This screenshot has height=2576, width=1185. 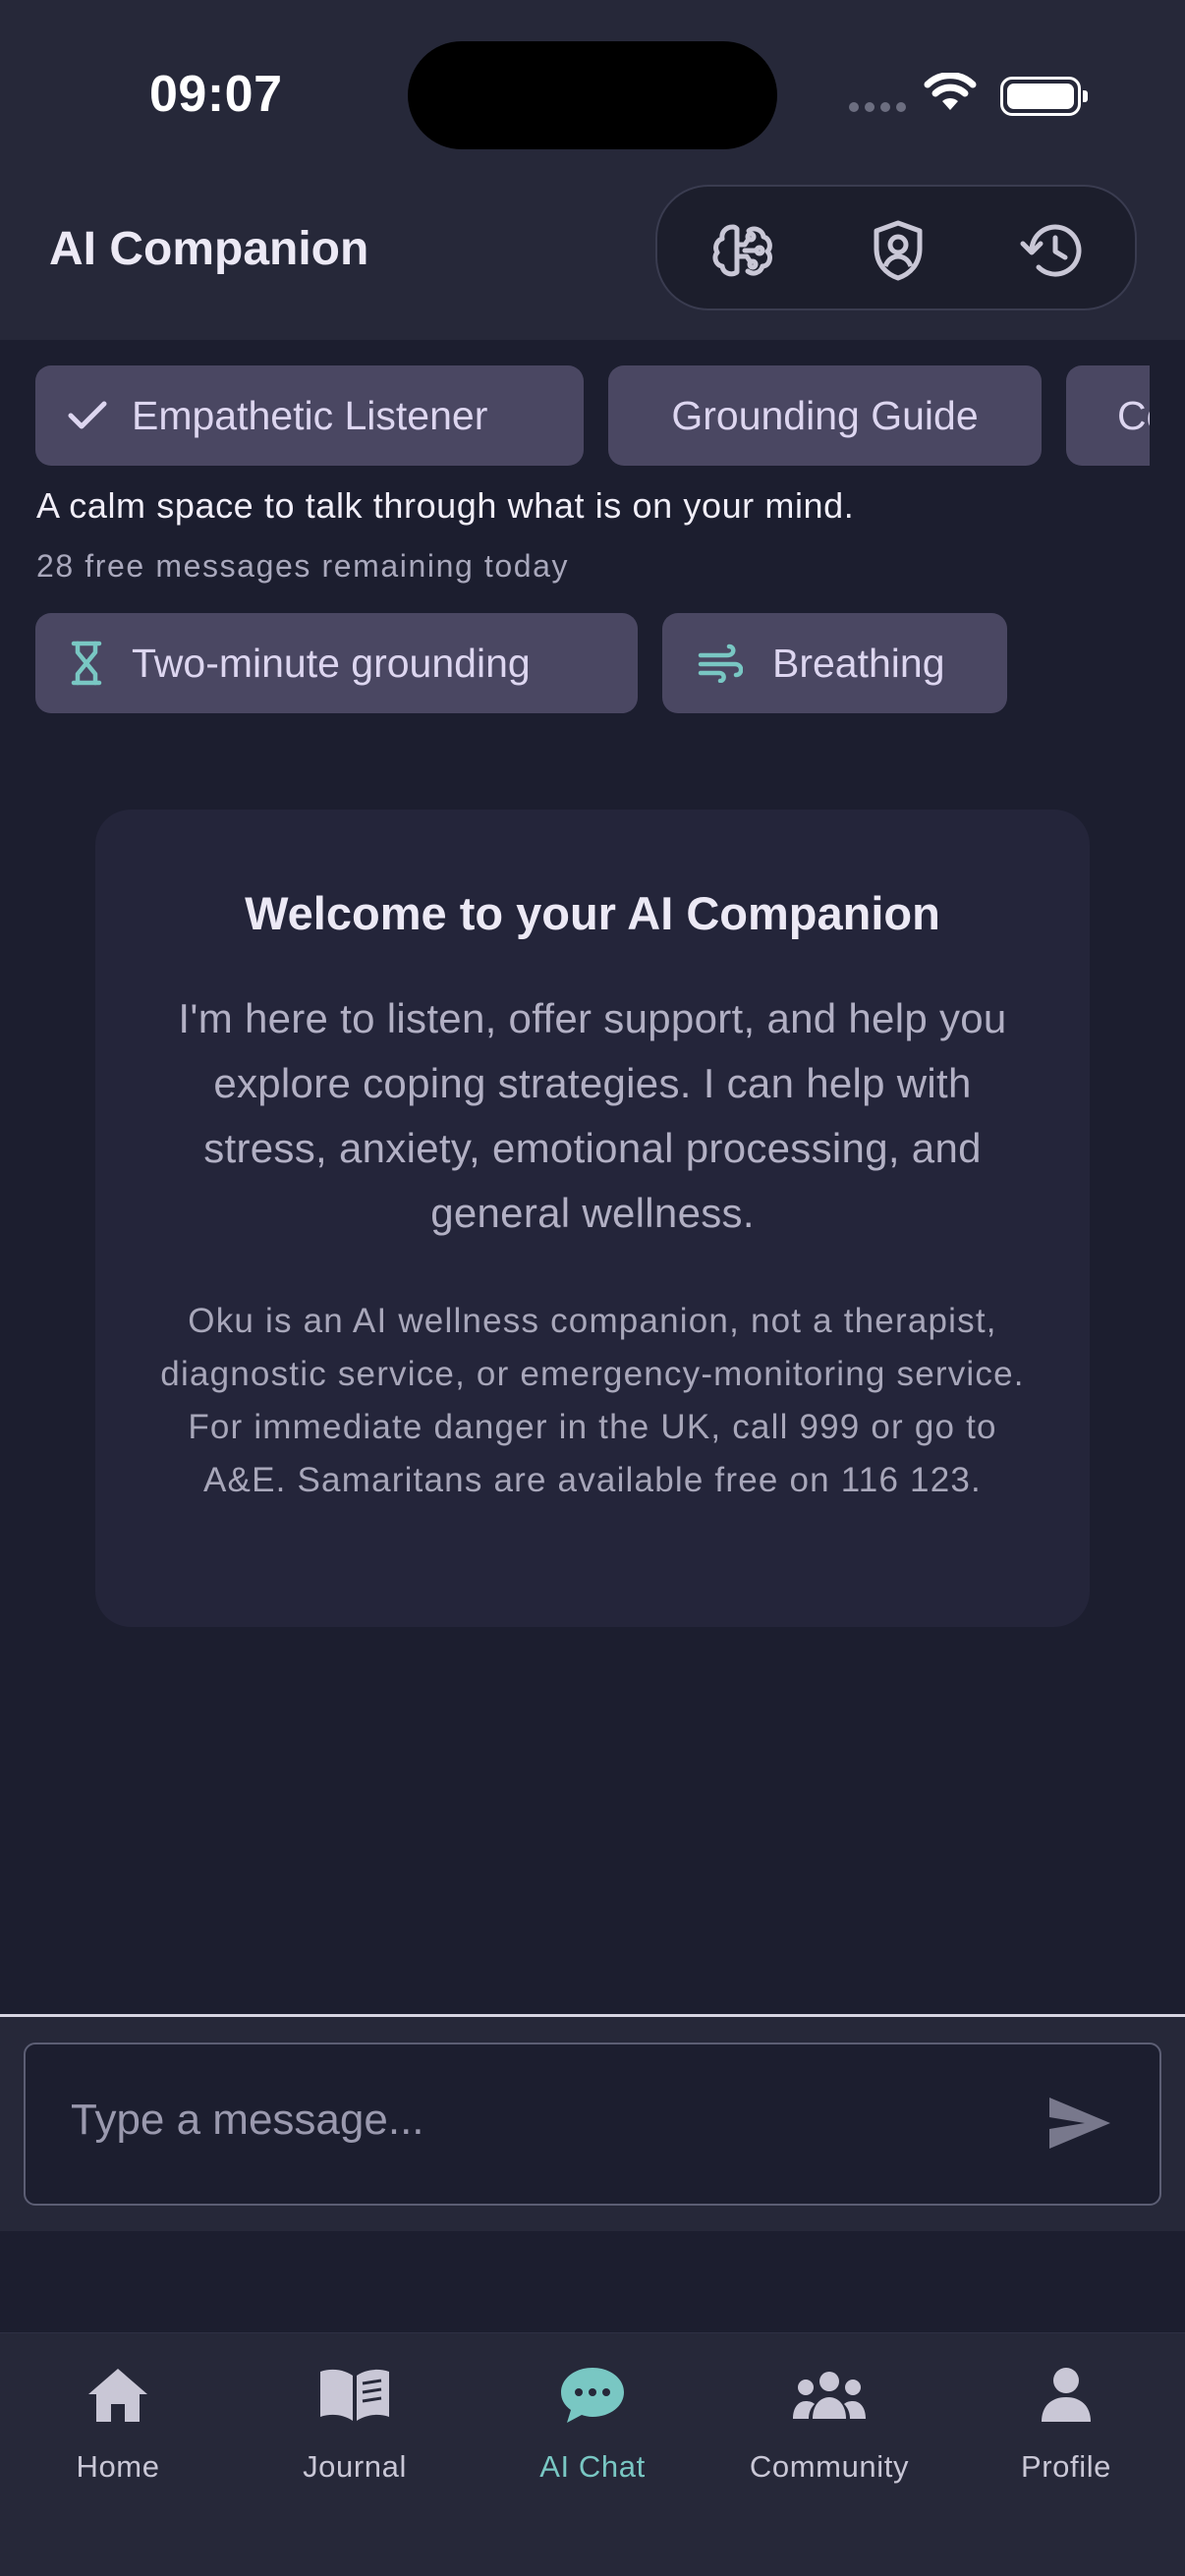 I want to click on persona-chip-label: Co, so click(x=1134, y=415).